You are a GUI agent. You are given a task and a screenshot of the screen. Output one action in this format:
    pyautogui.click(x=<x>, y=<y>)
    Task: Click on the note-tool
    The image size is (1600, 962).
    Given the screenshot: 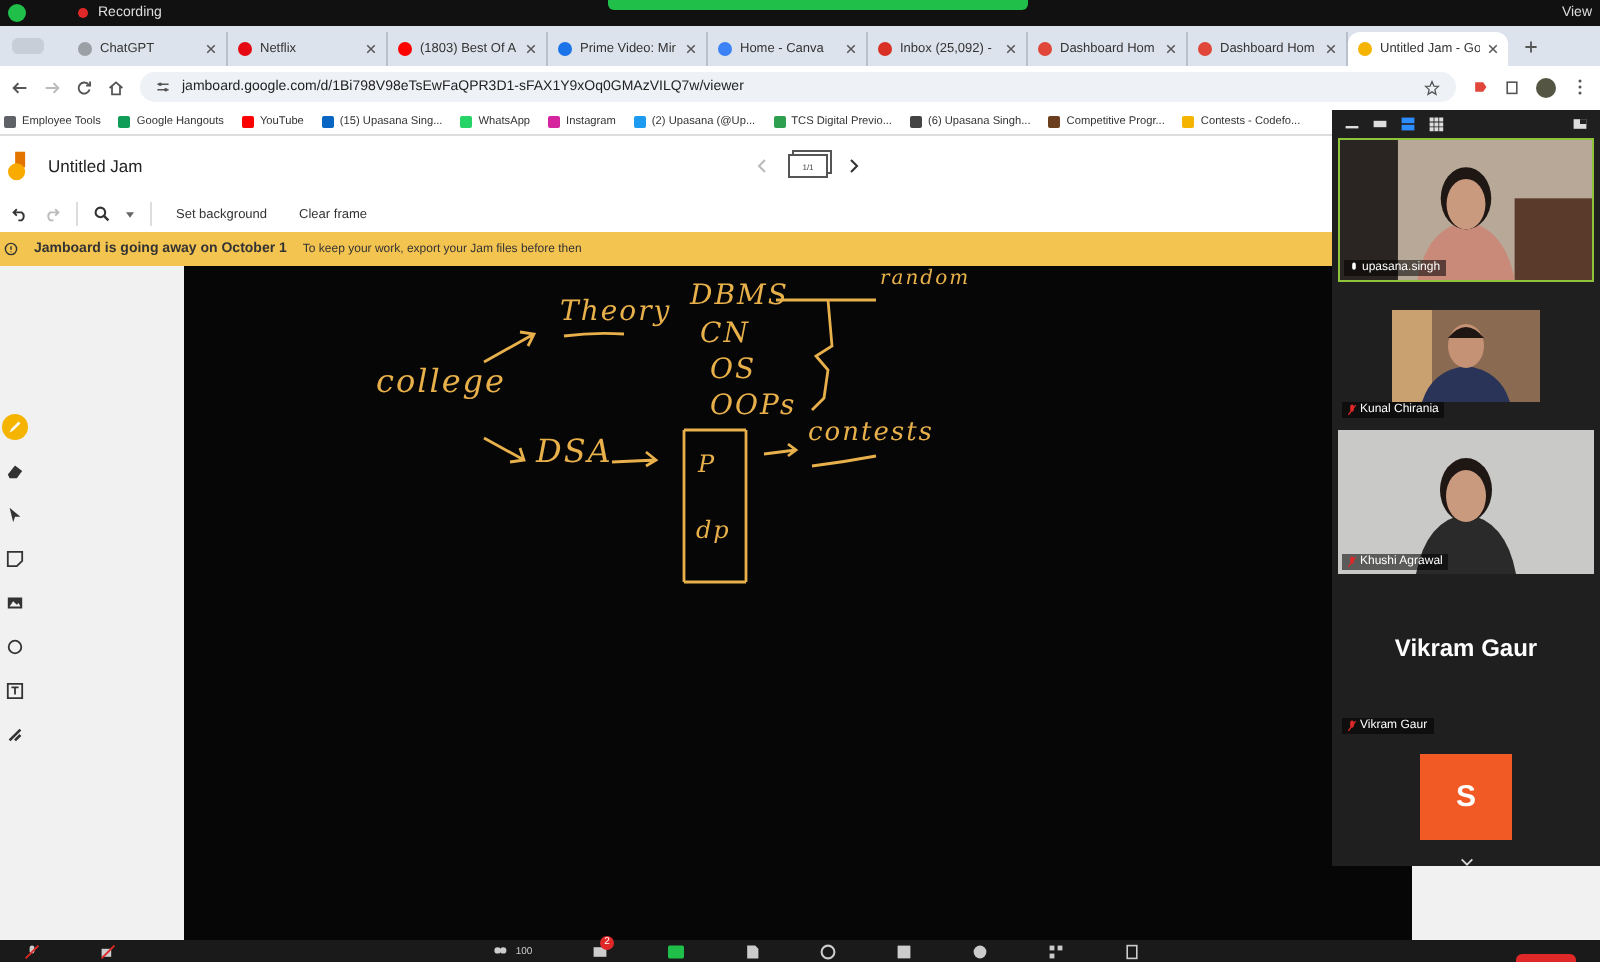 What is the action you would take?
    pyautogui.click(x=15, y=559)
    